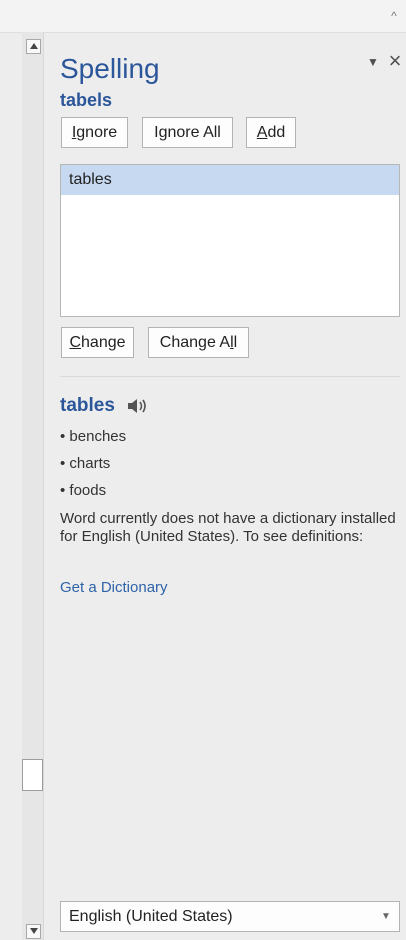  I want to click on section-divider, so click(230, 376).